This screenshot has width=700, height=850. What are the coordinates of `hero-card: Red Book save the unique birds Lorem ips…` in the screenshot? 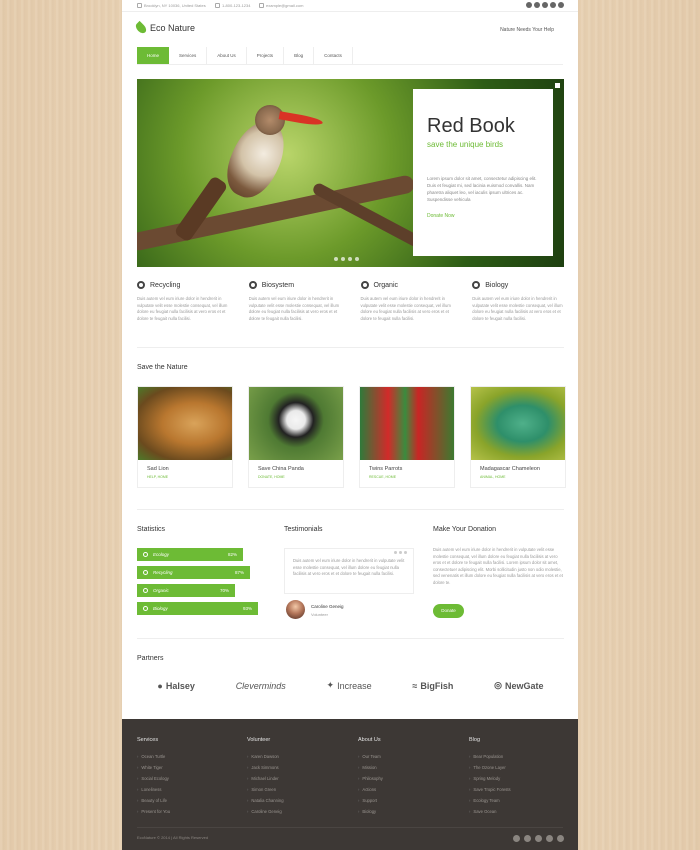 It's located at (483, 172).